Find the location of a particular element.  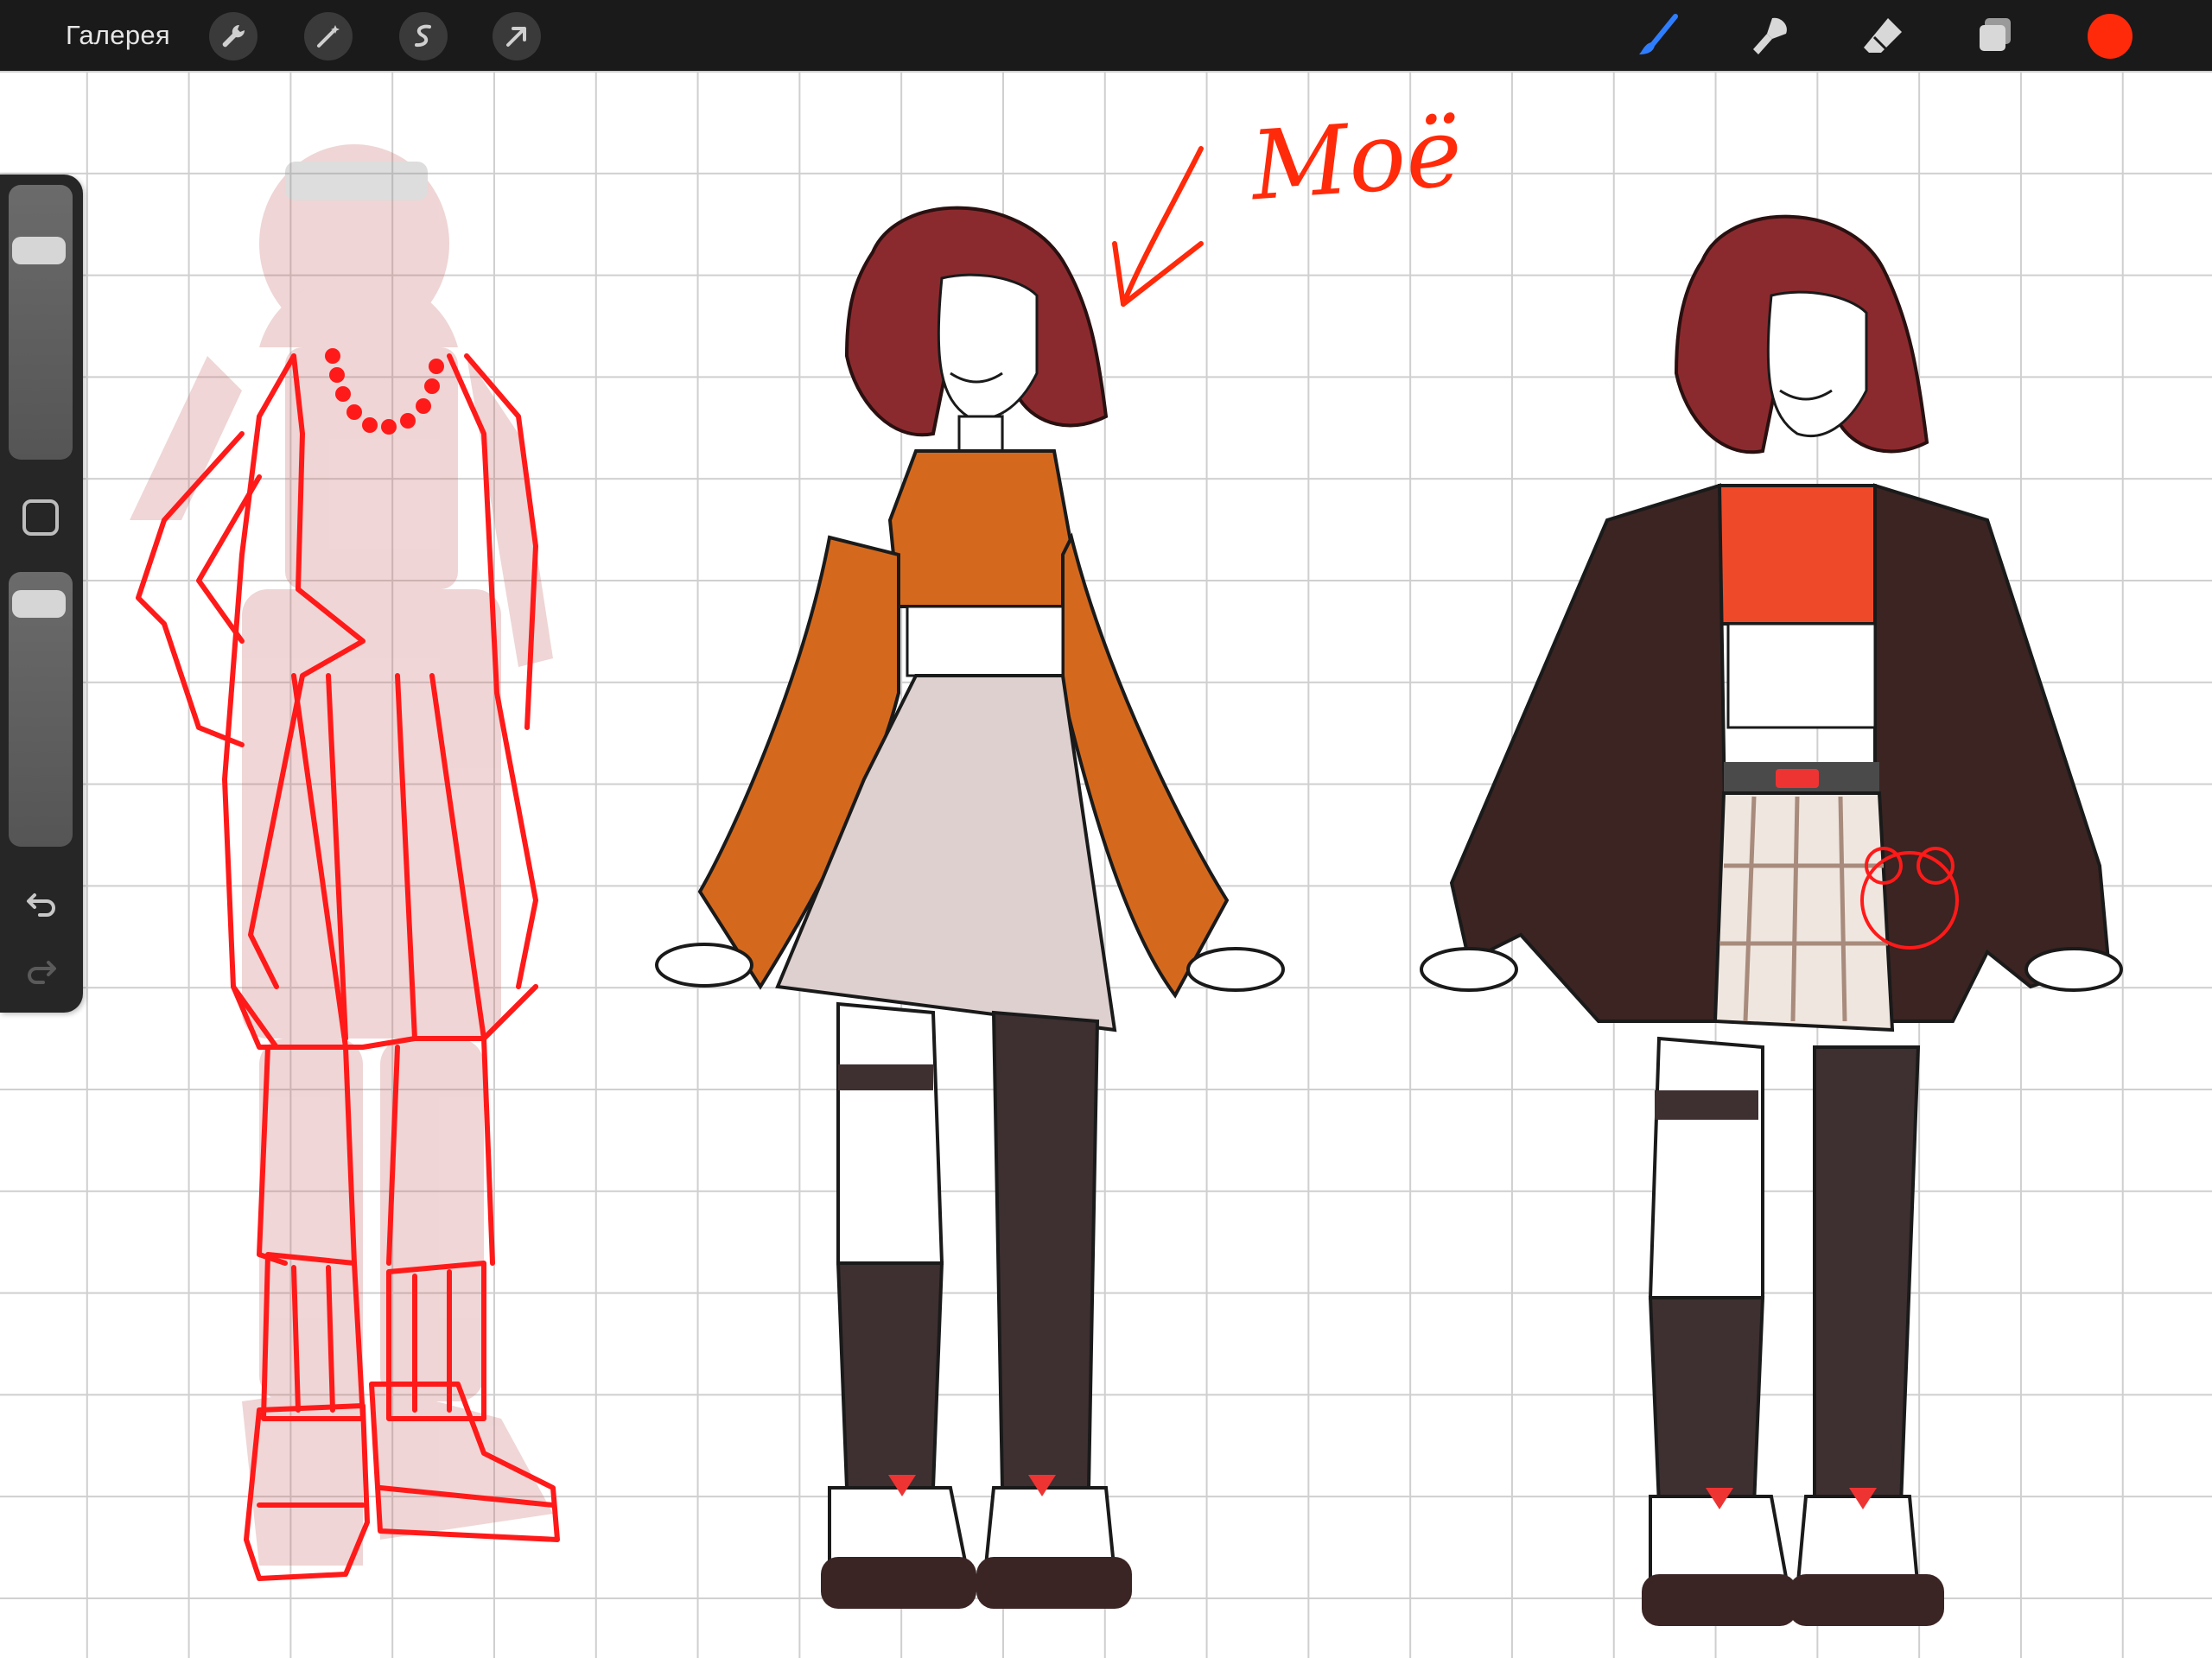

opacity-handle is located at coordinates (39, 603).